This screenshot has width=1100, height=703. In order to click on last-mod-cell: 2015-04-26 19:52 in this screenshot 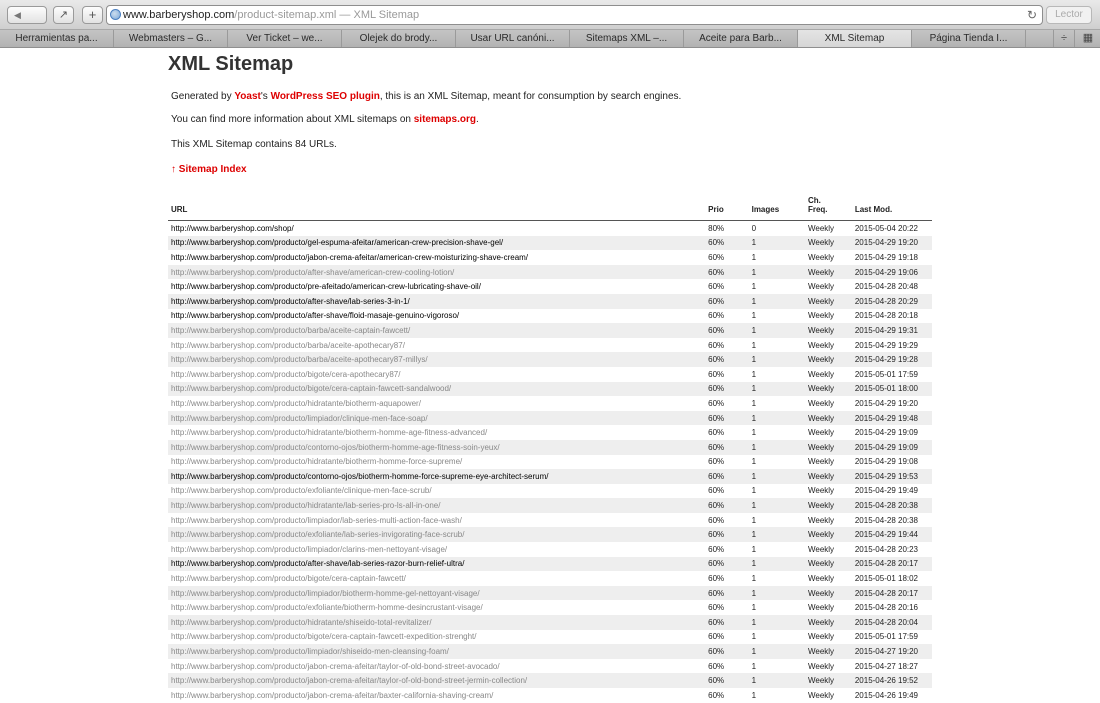, I will do `click(891, 680)`.